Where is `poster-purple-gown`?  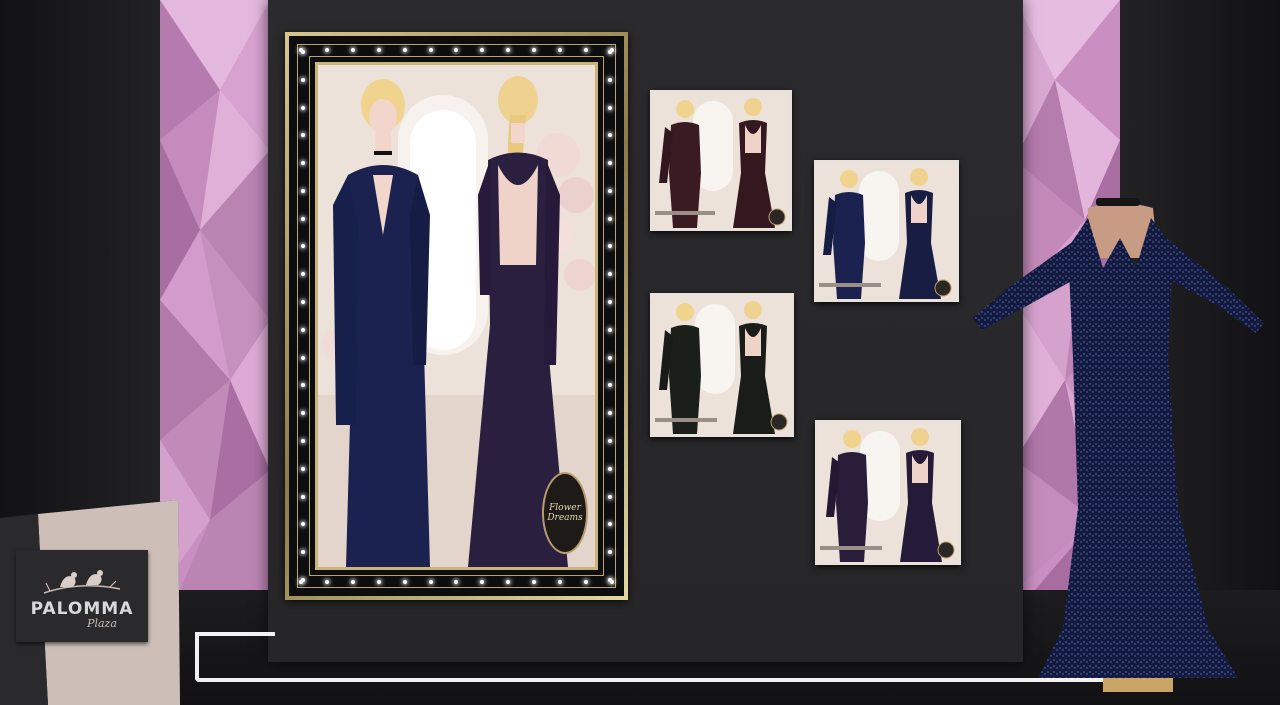
poster-purple-gown is located at coordinates (888, 492).